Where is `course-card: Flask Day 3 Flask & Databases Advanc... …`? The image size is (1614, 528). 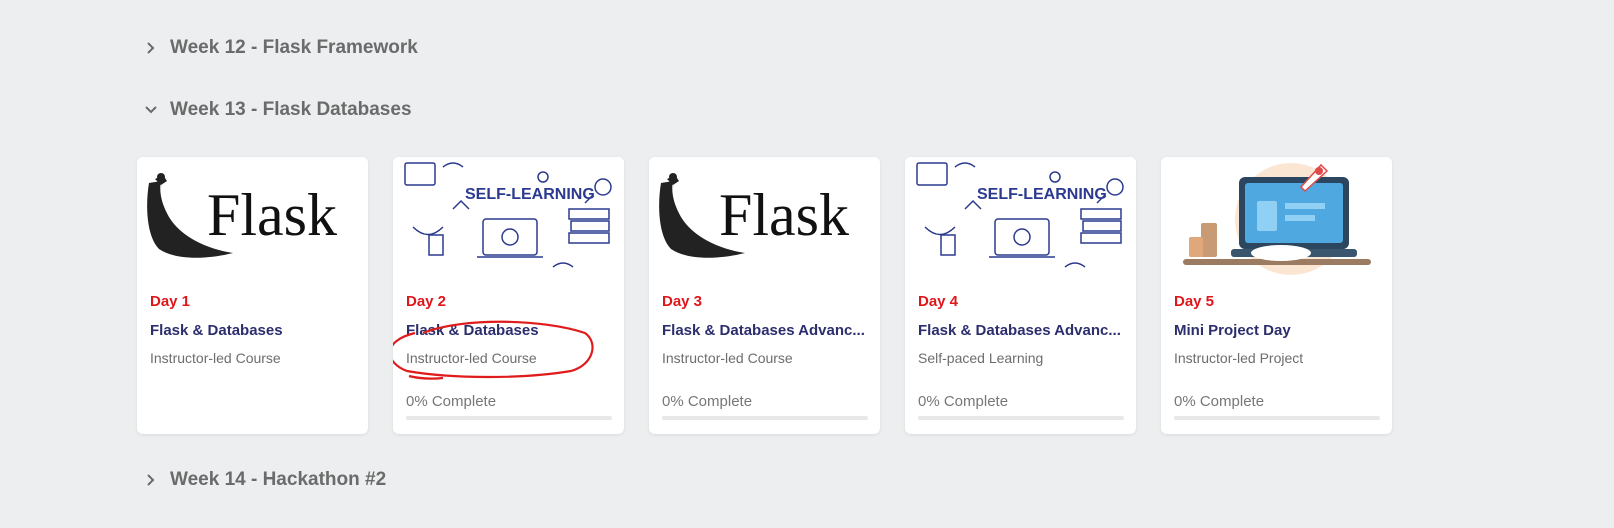
course-card: Flask Day 3 Flask & Databases Advanc... … is located at coordinates (764, 295).